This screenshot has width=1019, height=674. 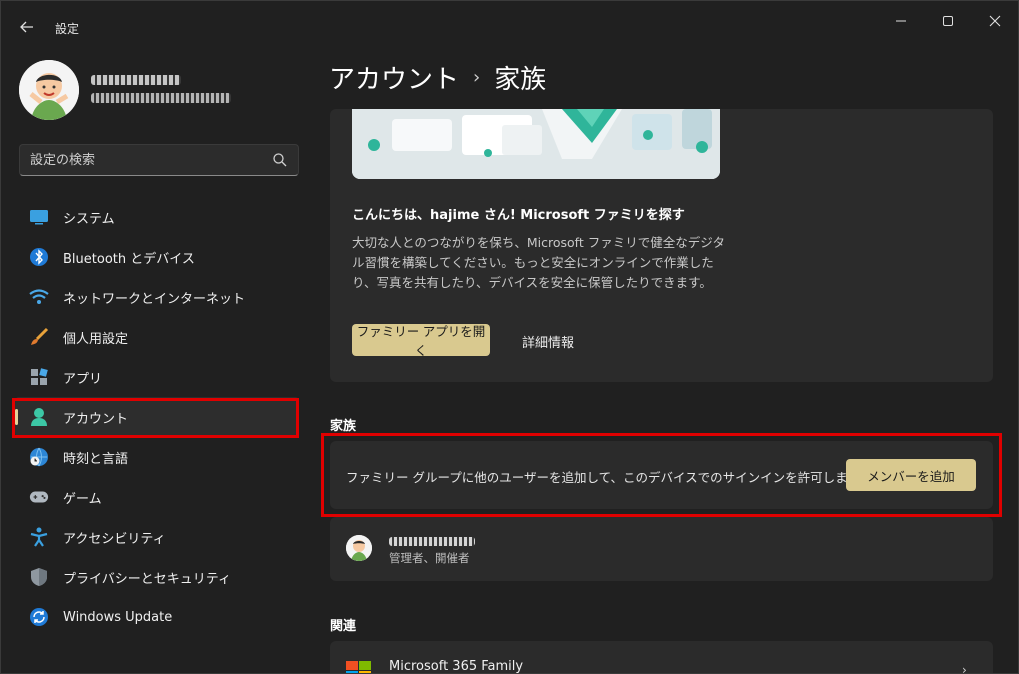 What do you see at coordinates (964, 668) in the screenshot?
I see `chevron-right-icon: ›` at bounding box center [964, 668].